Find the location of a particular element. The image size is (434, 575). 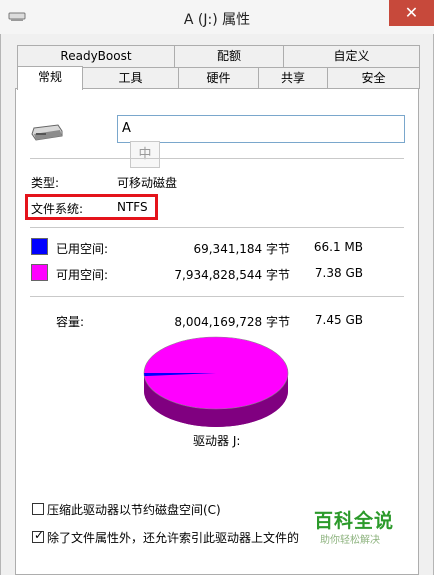

watermark-title: 百科全说 is located at coordinates (354, 521).